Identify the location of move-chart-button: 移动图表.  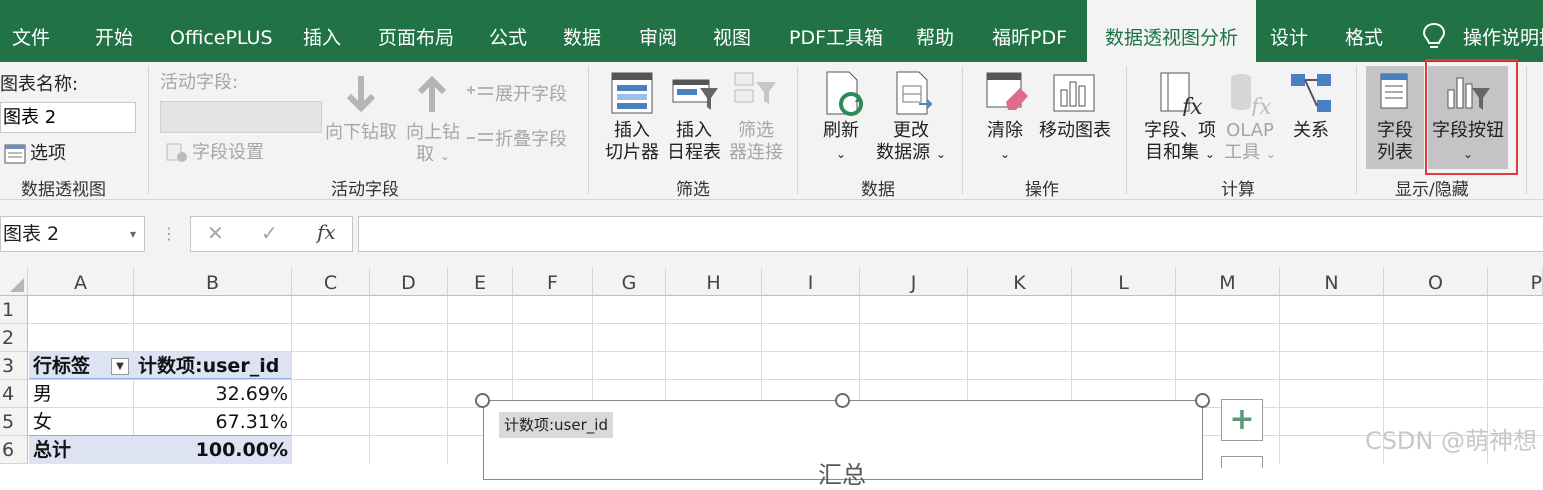
(1075, 131).